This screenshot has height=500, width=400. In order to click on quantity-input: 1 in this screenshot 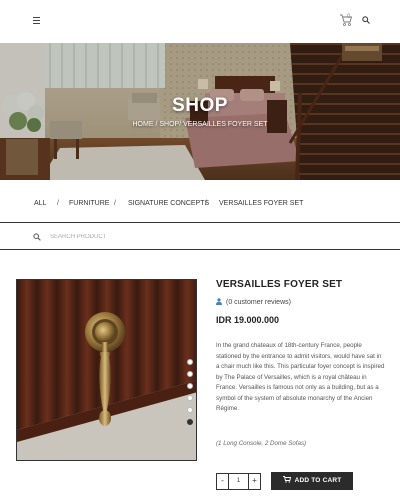, I will do `click(238, 481)`.